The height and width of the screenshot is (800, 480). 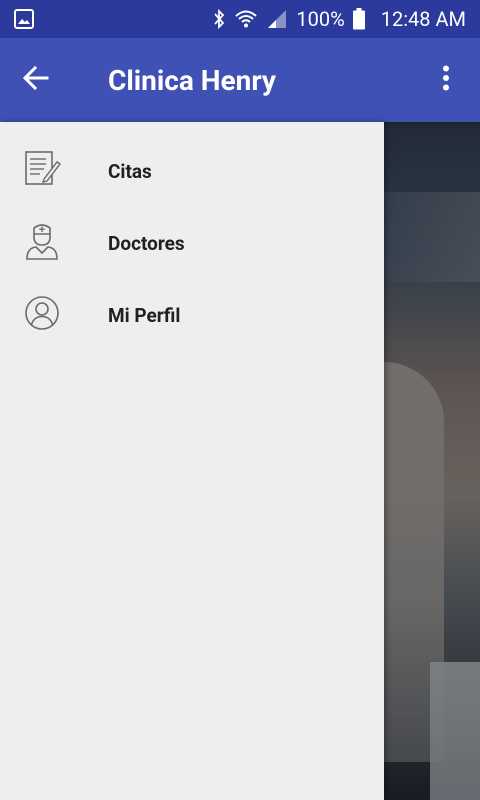 I want to click on battery-percent: 100%, so click(x=320, y=19).